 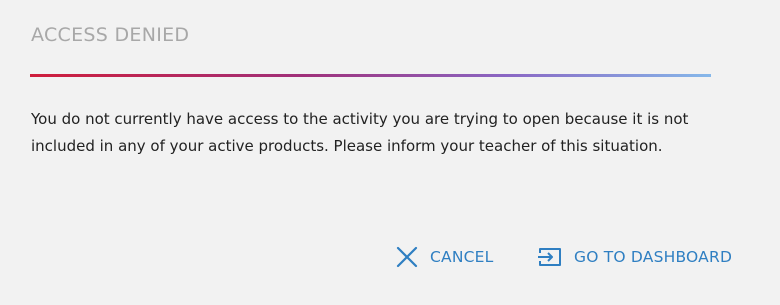 What do you see at coordinates (550, 257) in the screenshot?
I see `enter-dashboard-icon` at bounding box center [550, 257].